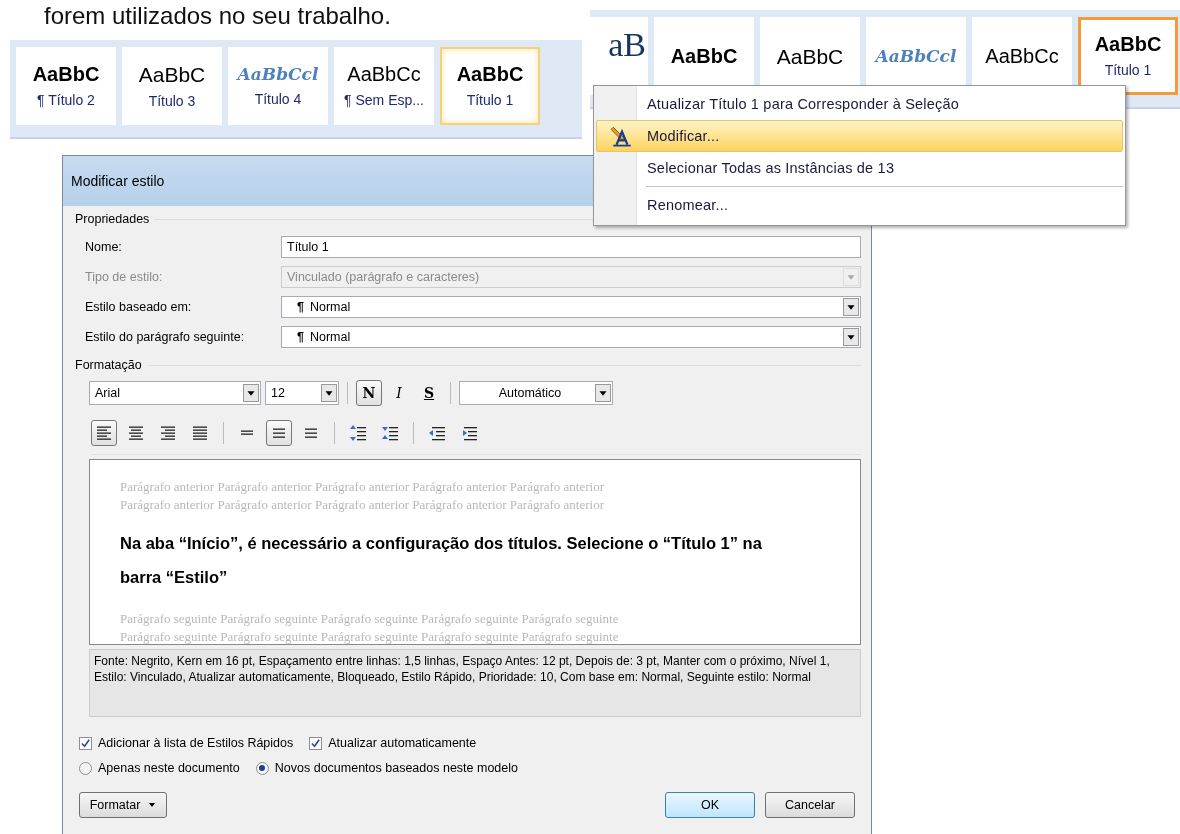  What do you see at coordinates (123, 805) in the screenshot?
I see `format-button: Formatar` at bounding box center [123, 805].